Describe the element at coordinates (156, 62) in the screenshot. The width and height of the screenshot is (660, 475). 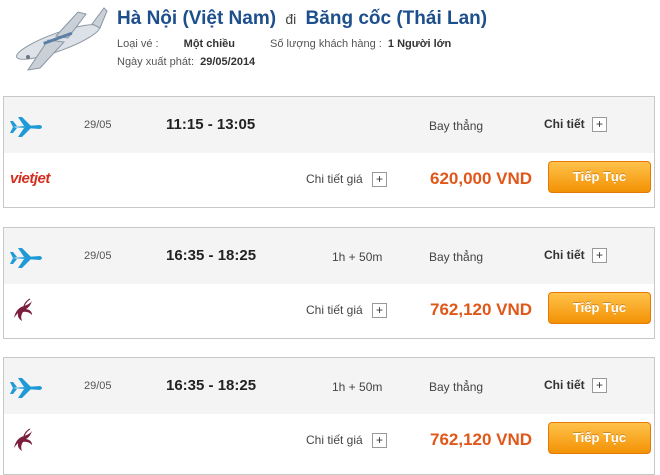
I see `departure-date-label: Ngày xuất phát:` at that location.